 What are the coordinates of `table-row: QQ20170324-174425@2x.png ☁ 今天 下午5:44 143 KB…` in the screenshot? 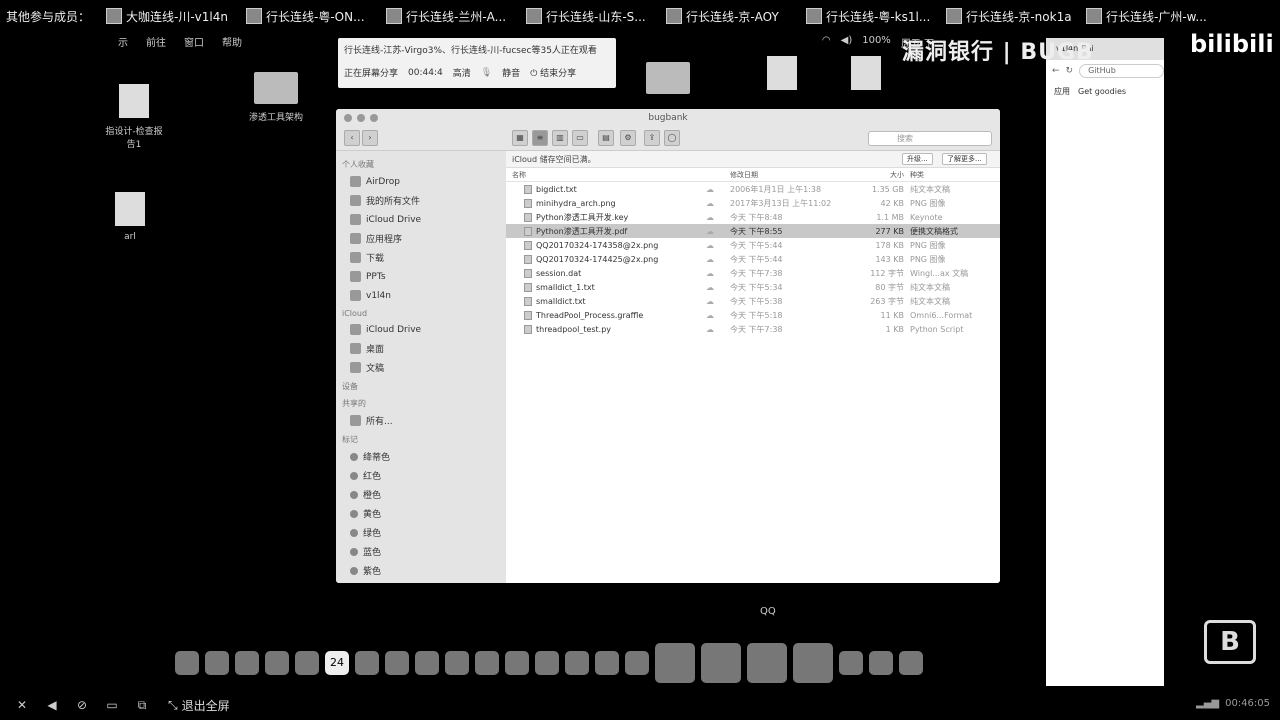 It's located at (753, 259).